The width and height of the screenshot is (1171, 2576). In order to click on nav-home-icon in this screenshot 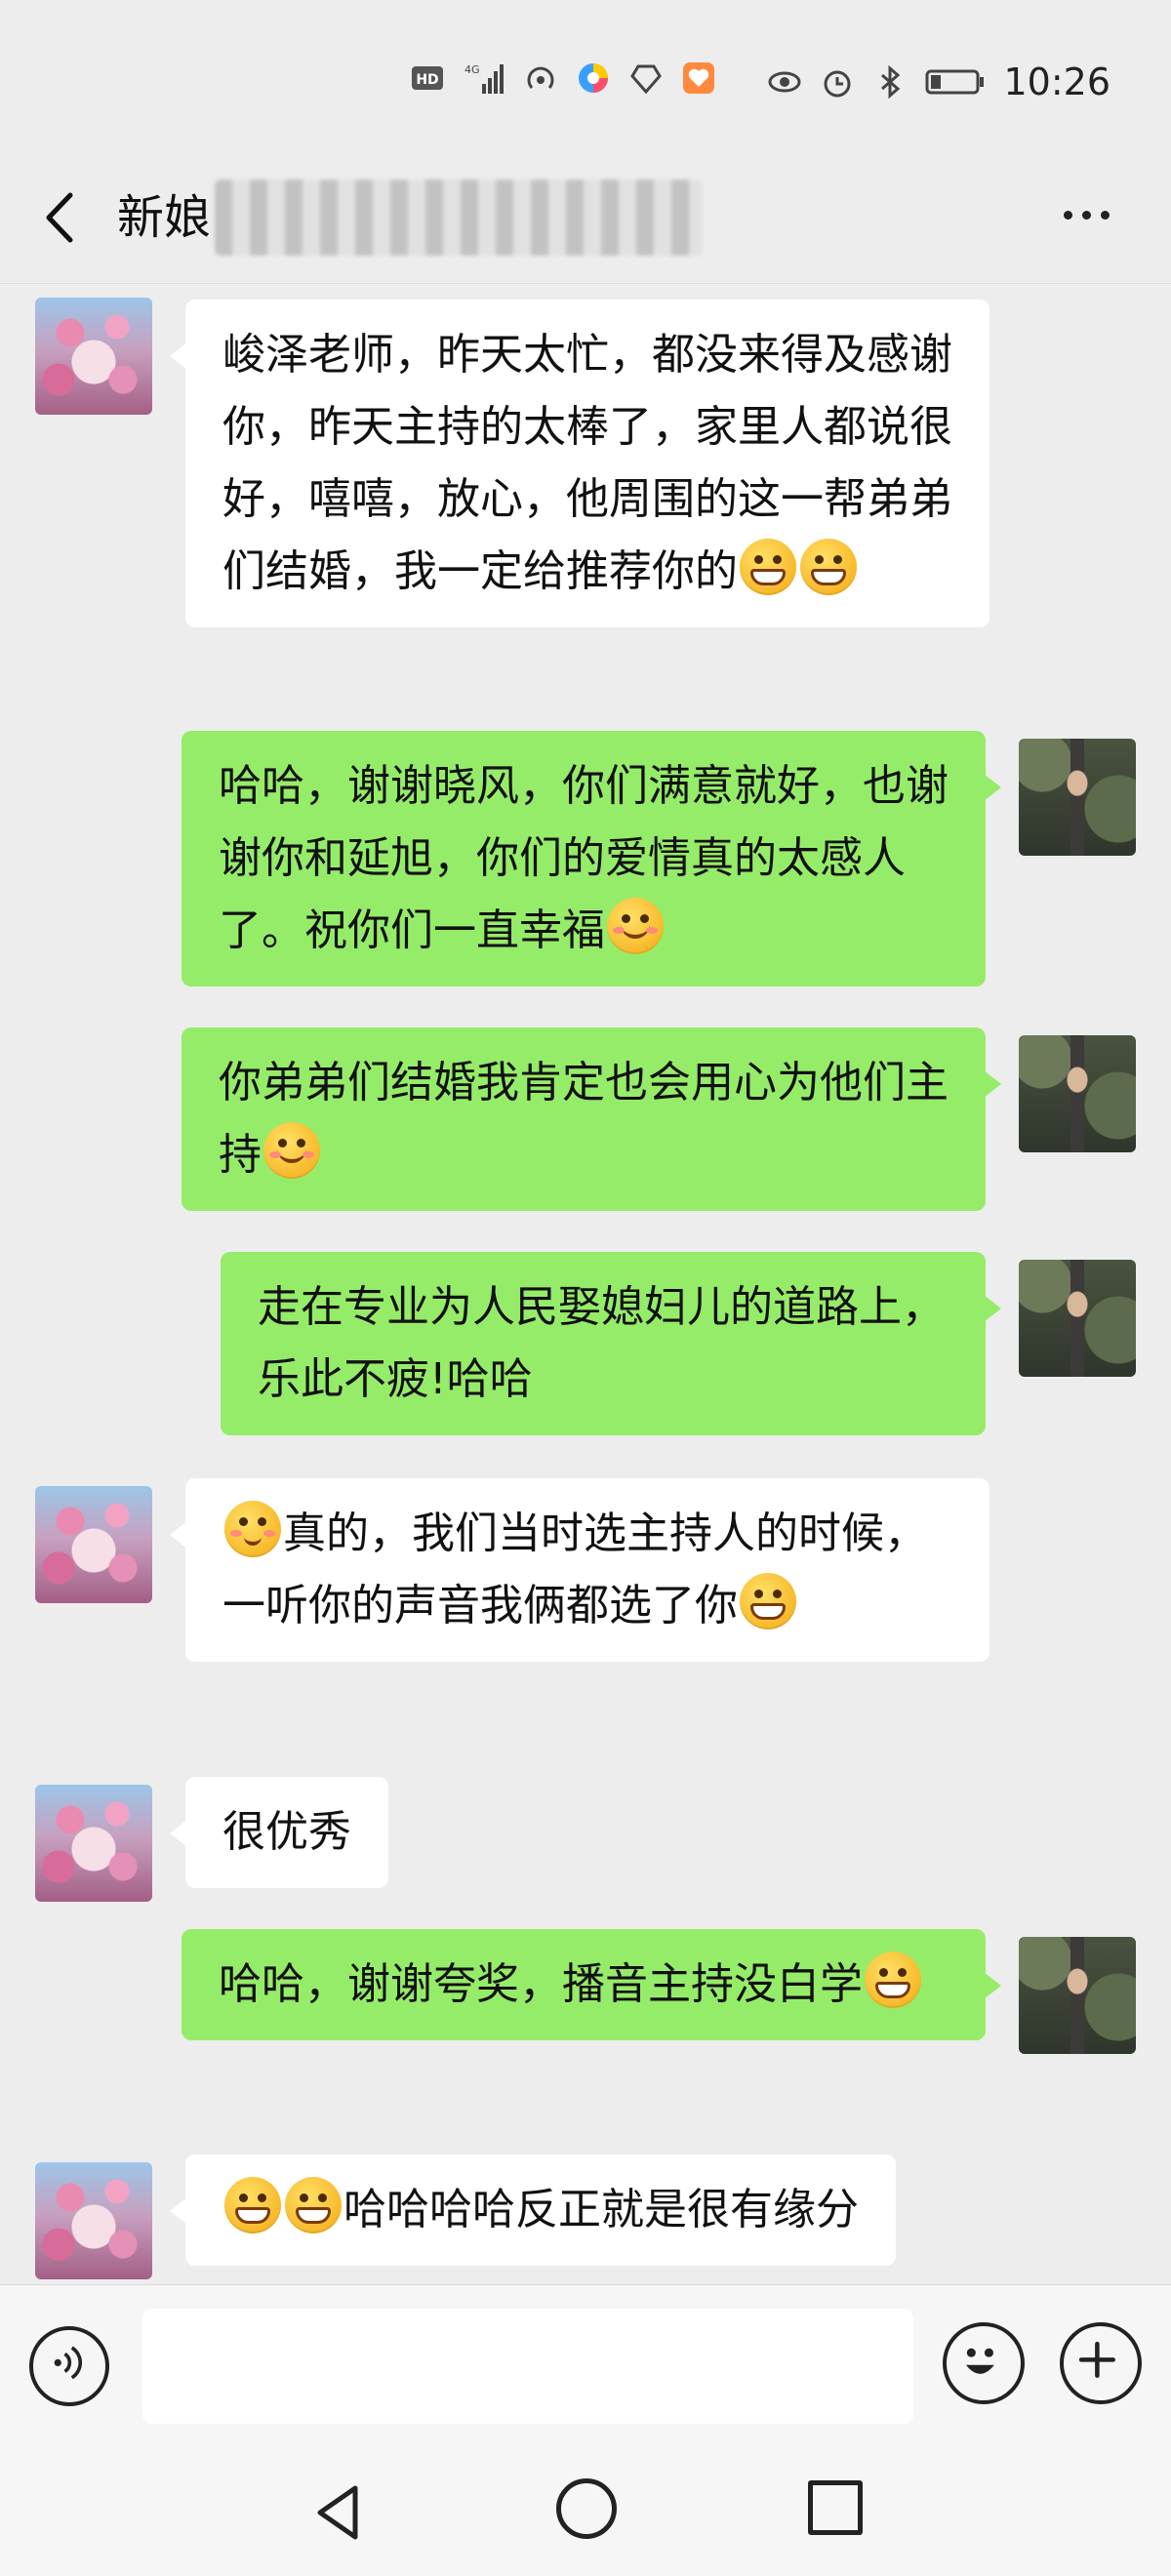, I will do `click(586, 2508)`.